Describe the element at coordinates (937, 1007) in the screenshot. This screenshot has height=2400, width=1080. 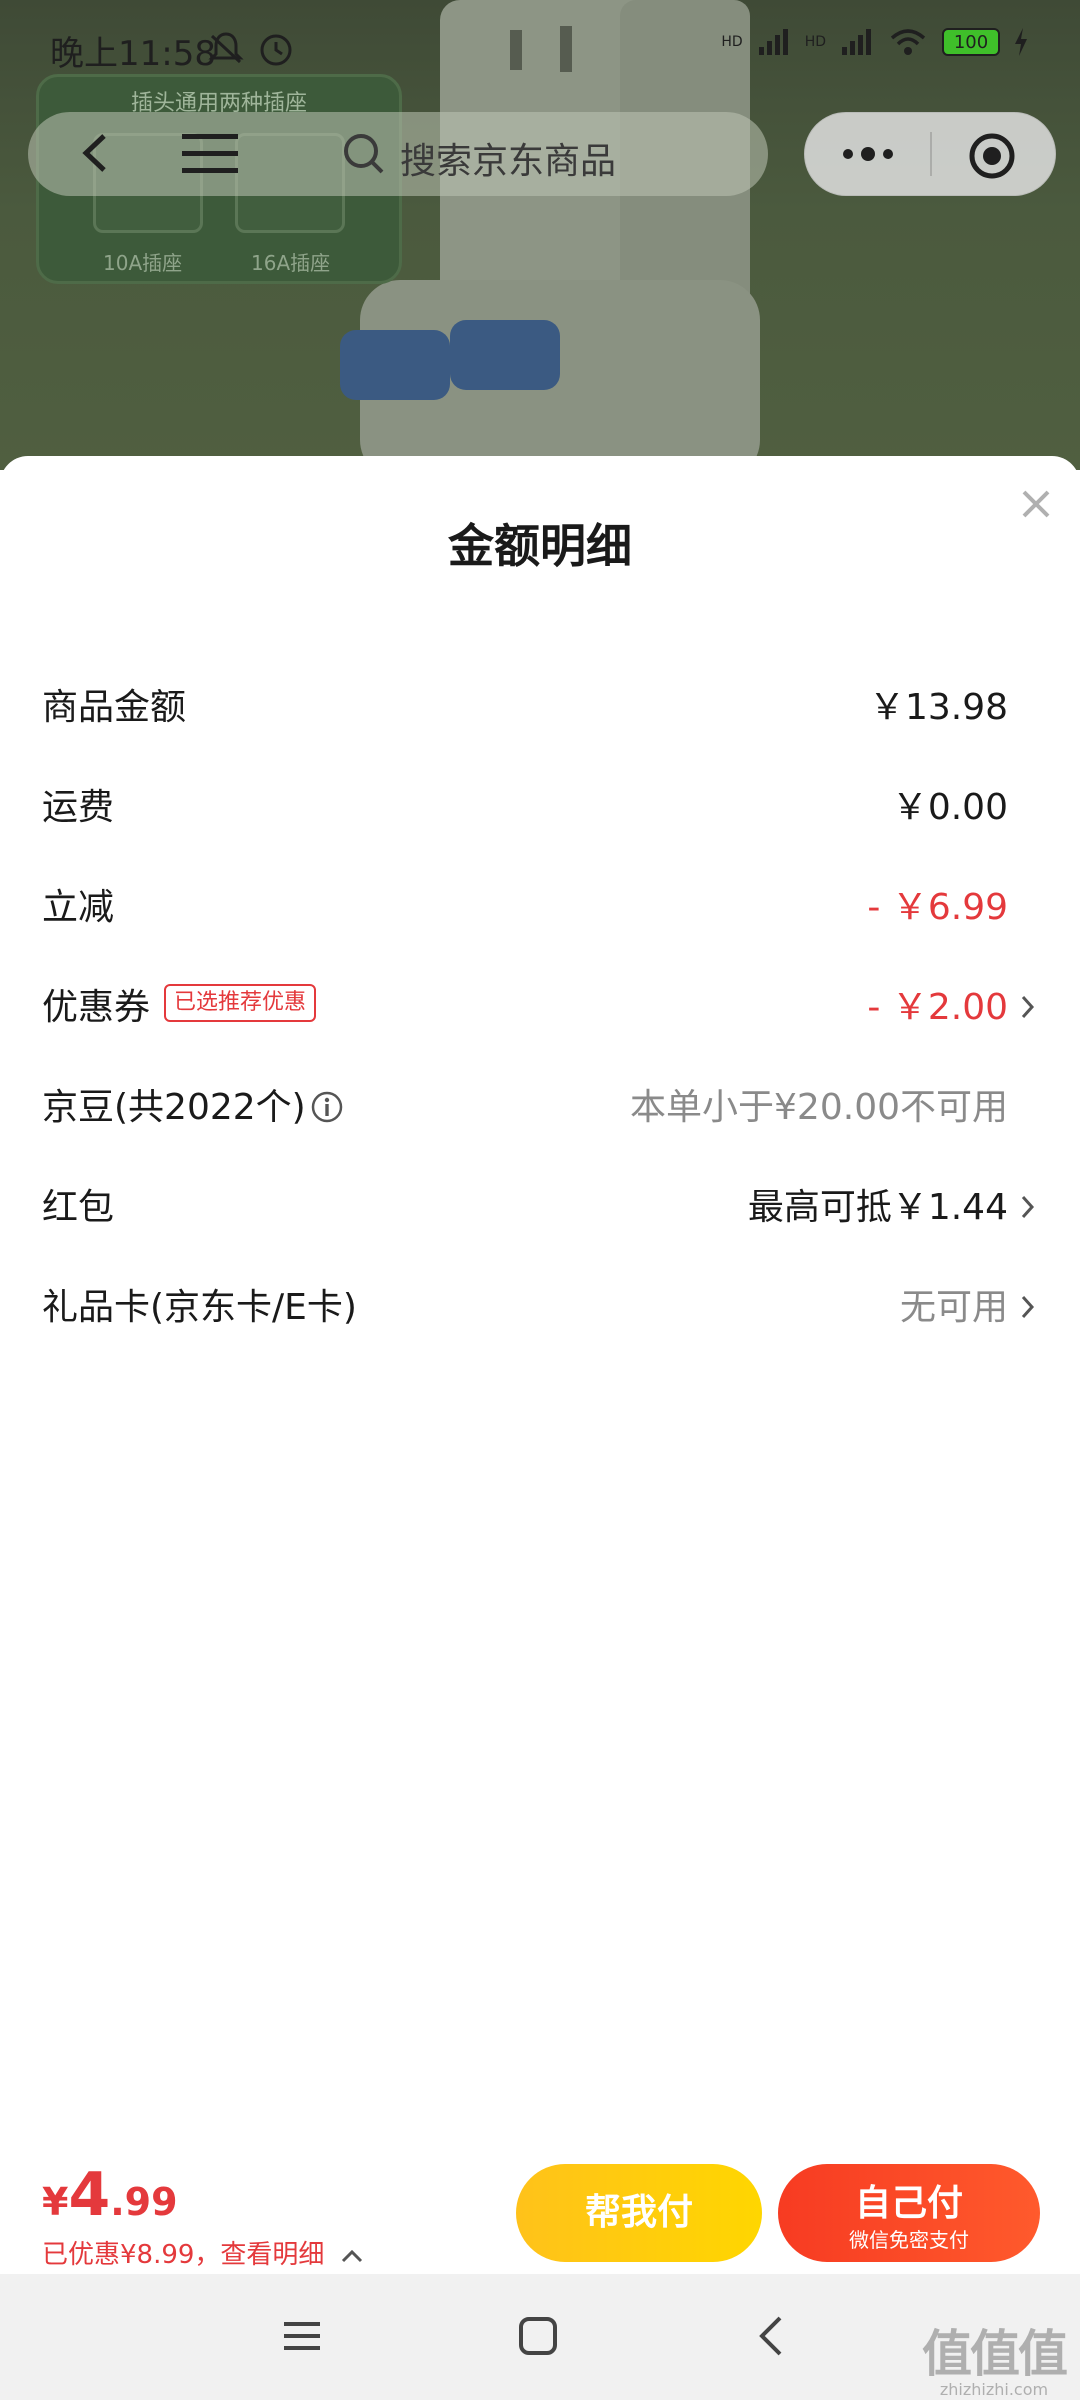
I see `row-value: - ￥2.00` at that location.